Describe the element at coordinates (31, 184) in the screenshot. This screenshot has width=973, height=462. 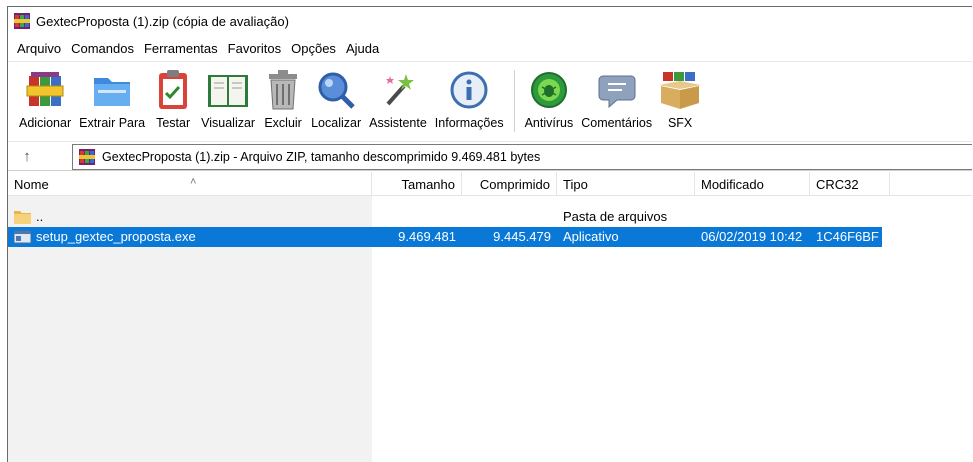
I see `column-header-name-label: Nome` at that location.